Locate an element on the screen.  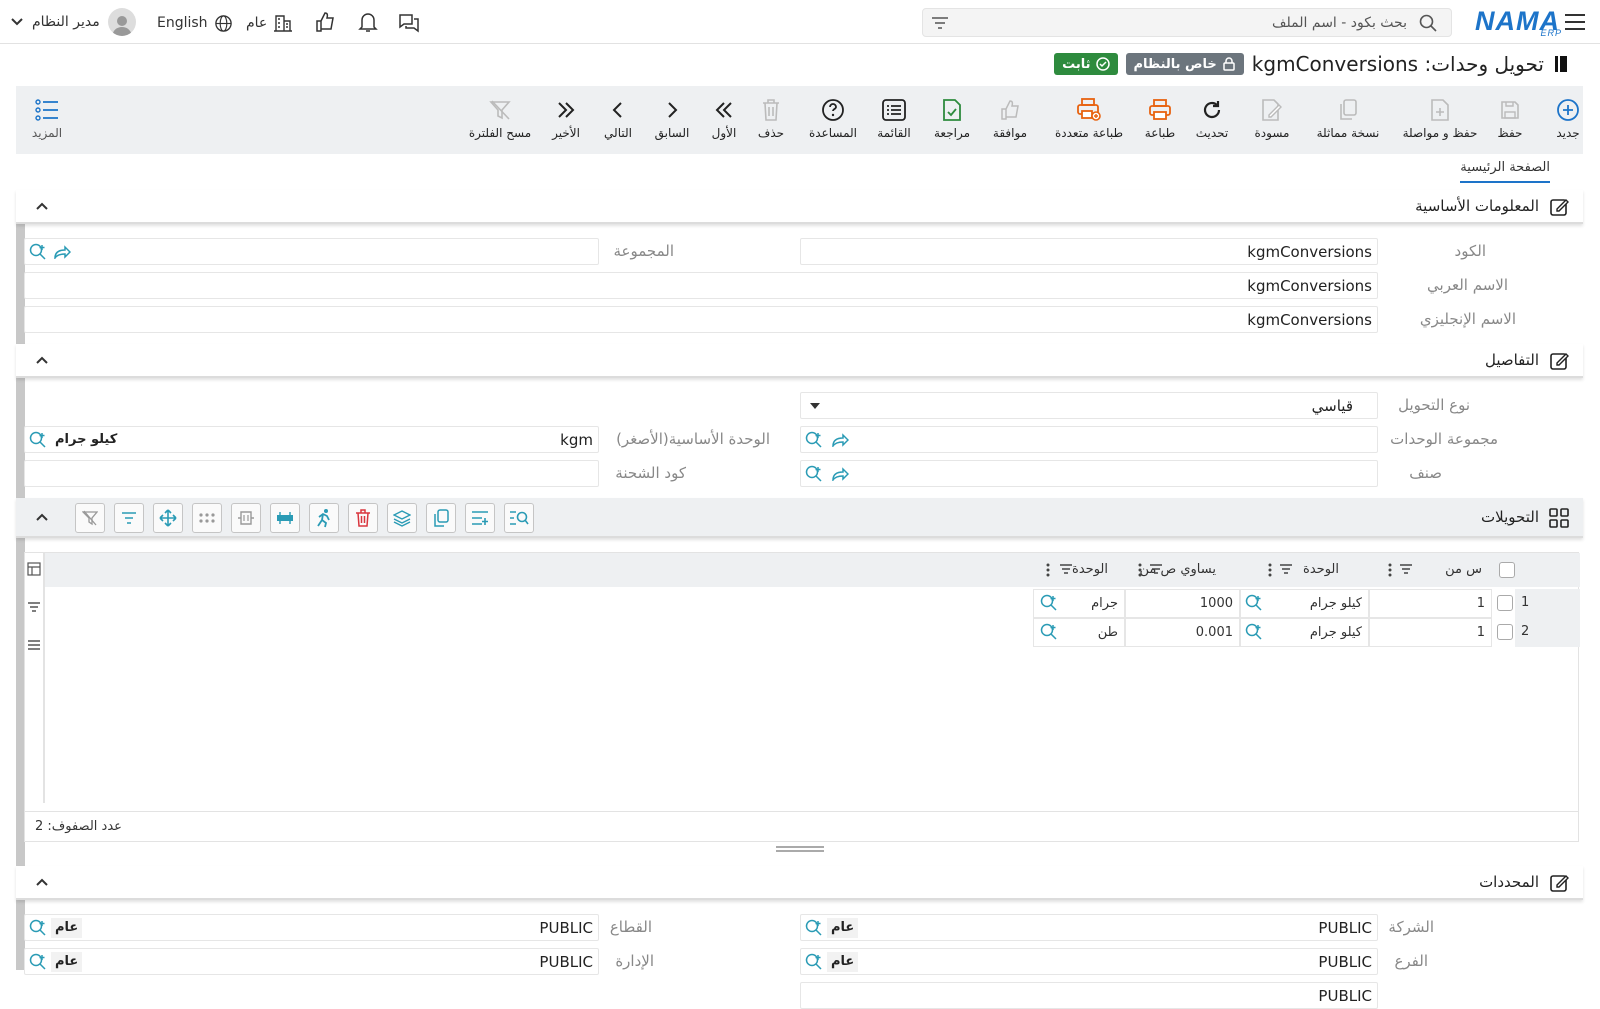
chat-icon is located at coordinates (409, 22).